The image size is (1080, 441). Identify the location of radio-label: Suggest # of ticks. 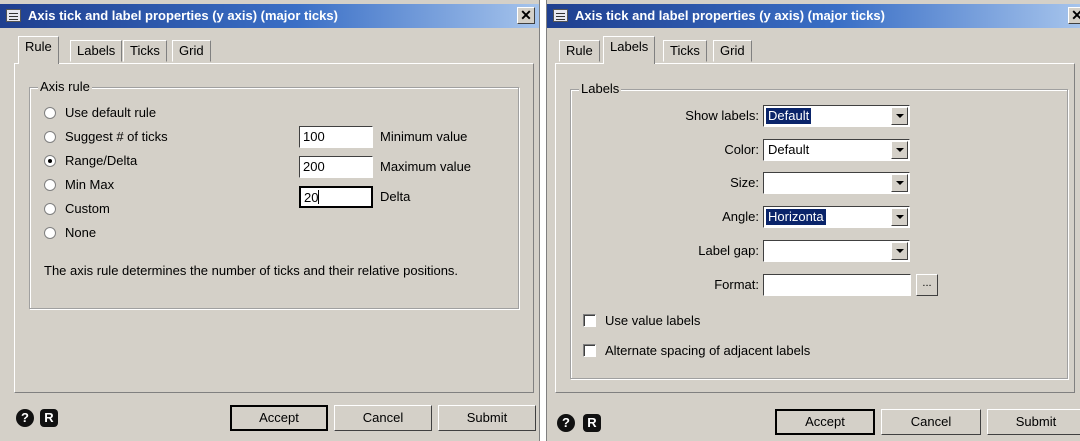
(116, 136).